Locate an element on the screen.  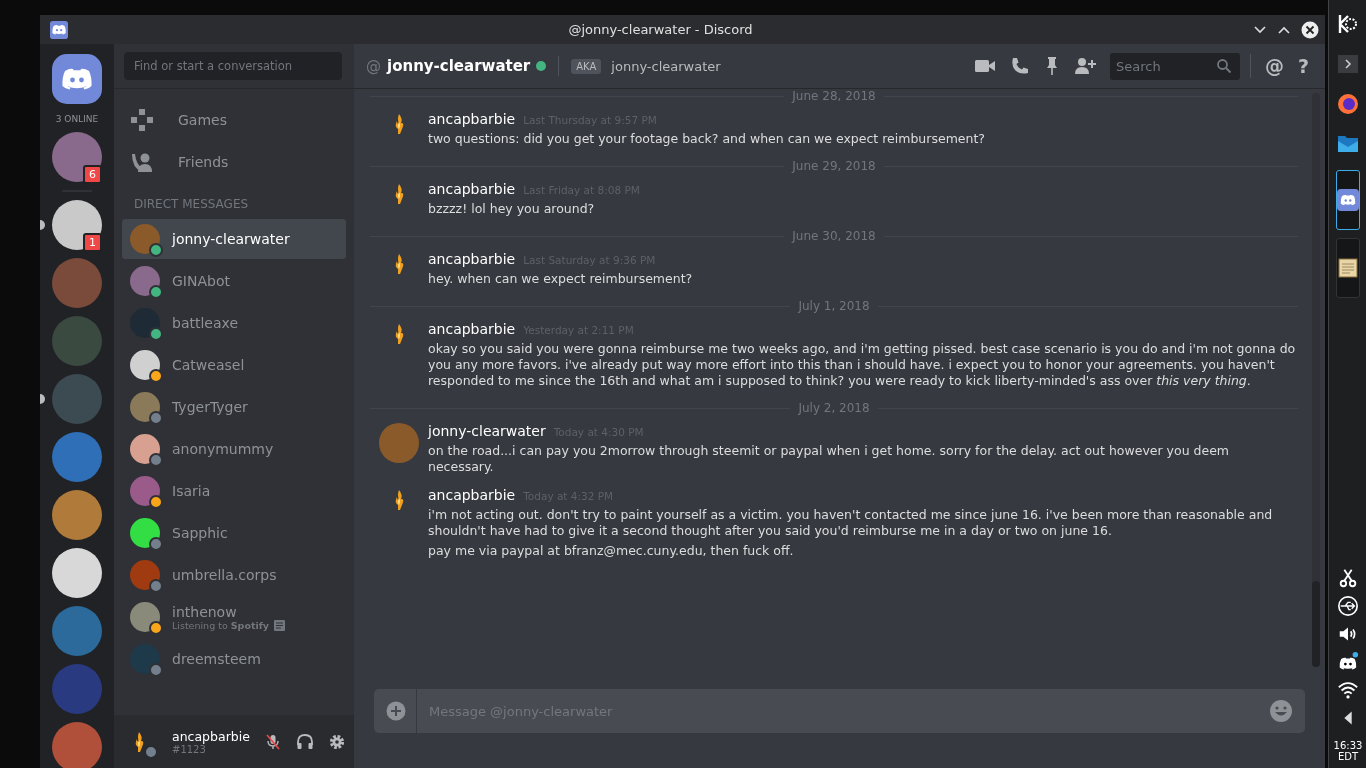
mention-badge: 1 is located at coordinates (92, 242).